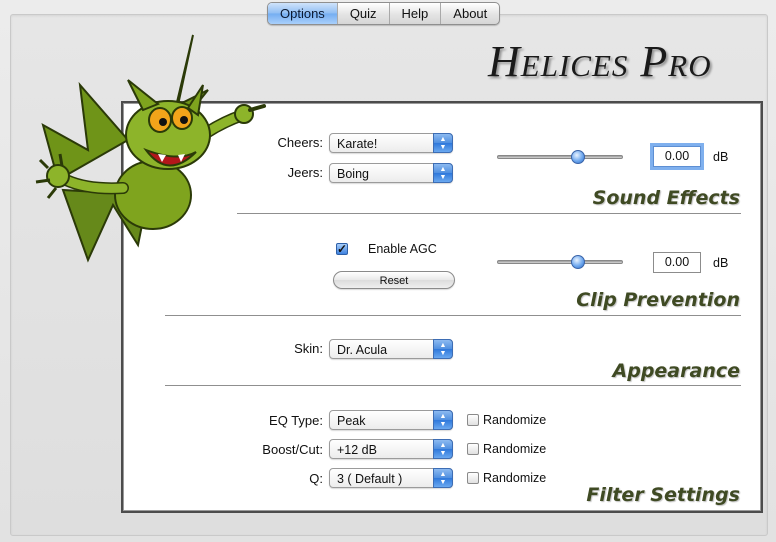 Image resolution: width=776 pixels, height=542 pixels. I want to click on jeers-popup: Boing ▲ ▼, so click(391, 173).